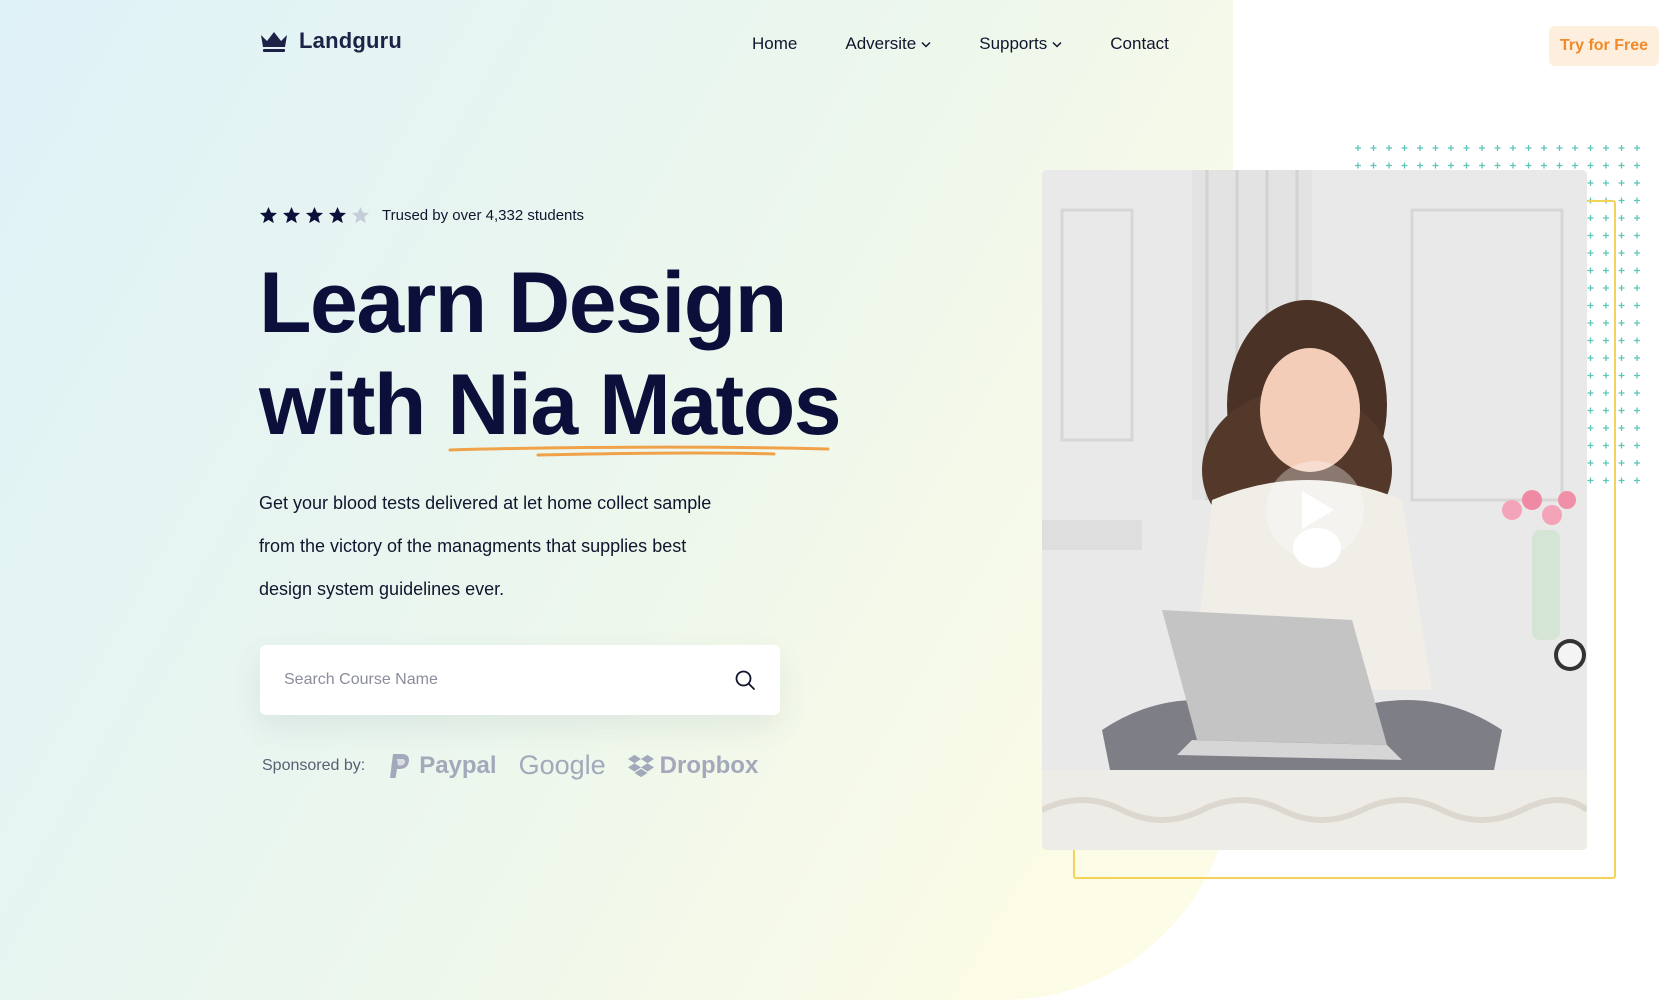 The height and width of the screenshot is (1000, 1660). What do you see at coordinates (745, 680) in the screenshot?
I see `search-icon` at bounding box center [745, 680].